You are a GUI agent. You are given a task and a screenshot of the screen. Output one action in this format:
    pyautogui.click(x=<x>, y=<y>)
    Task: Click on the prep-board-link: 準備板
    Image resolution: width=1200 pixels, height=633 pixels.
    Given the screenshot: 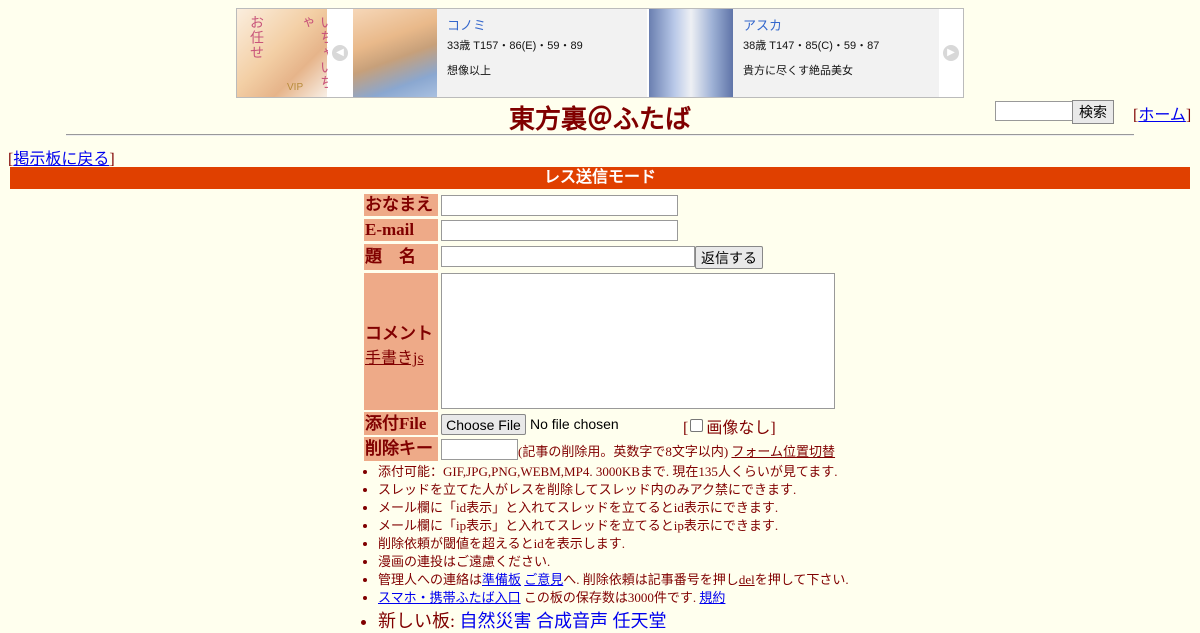 What is the action you would take?
    pyautogui.click(x=501, y=579)
    